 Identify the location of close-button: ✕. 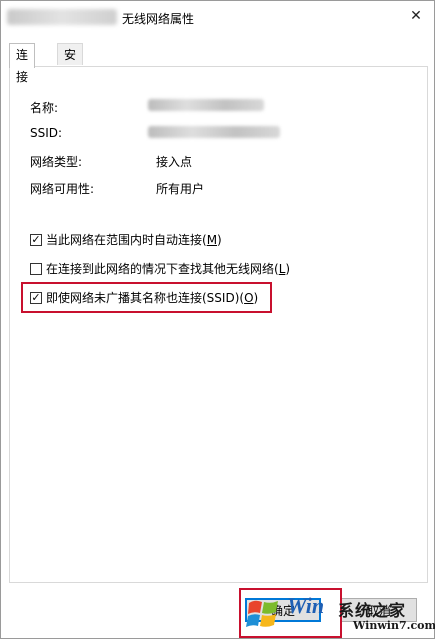
(416, 16).